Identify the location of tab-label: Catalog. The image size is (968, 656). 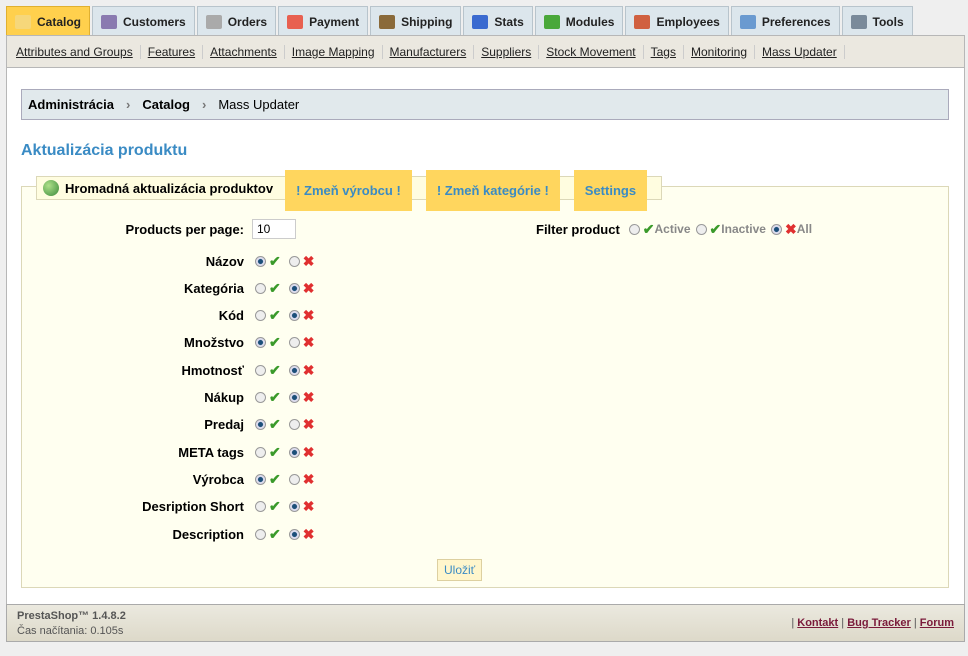
(59, 21).